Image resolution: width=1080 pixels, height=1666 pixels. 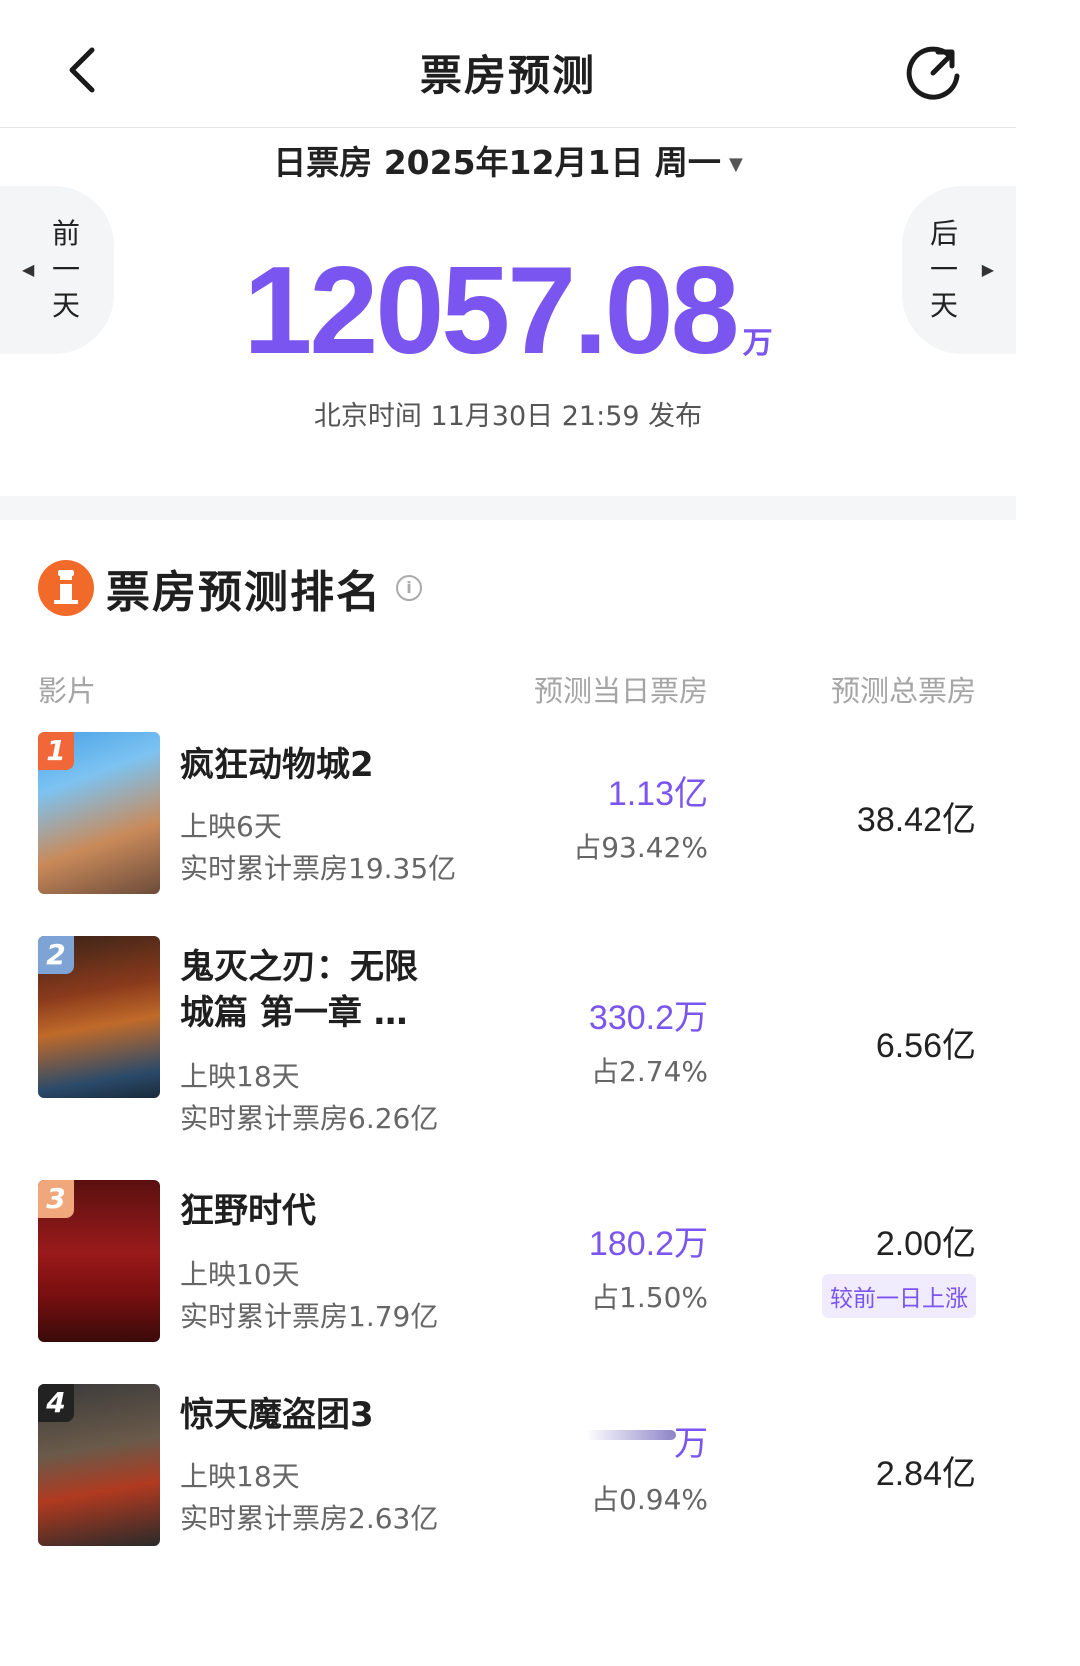 What do you see at coordinates (648, 1018) in the screenshot?
I see `today-forecast: 330.2万` at bounding box center [648, 1018].